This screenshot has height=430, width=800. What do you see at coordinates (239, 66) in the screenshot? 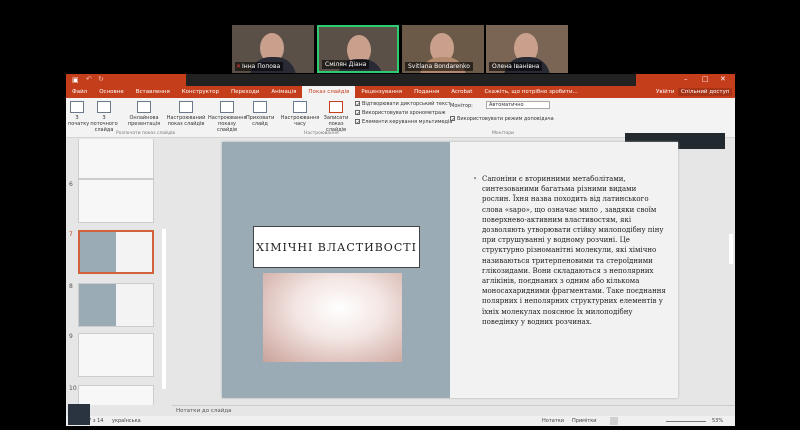
I see `mic-muted-icon: ✕` at bounding box center [239, 66].